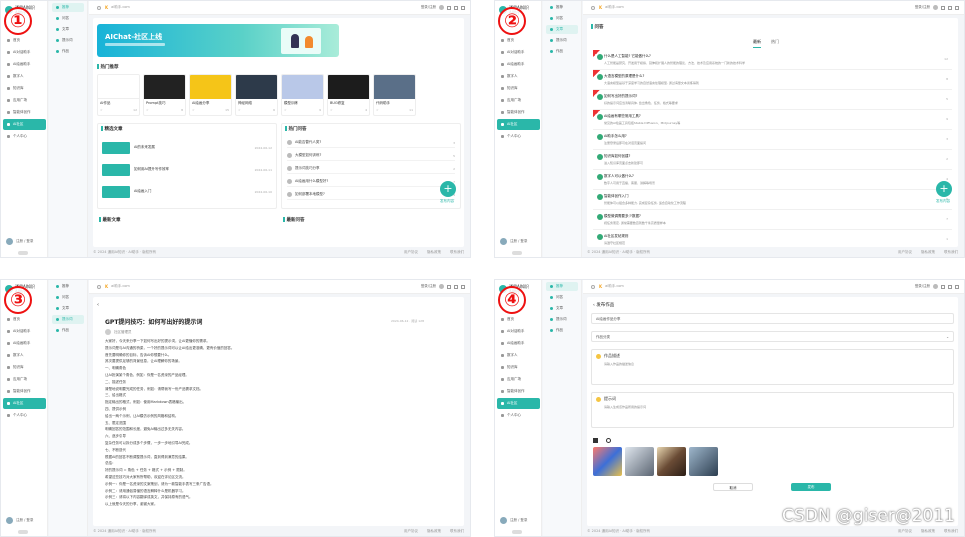  Describe the element at coordinates (772, 200) in the screenshot. I see `list-item: 智能体创作入门 智能体可以组合多种能力, 完成复杂任务, 适合自动化工作流程 6` at that location.